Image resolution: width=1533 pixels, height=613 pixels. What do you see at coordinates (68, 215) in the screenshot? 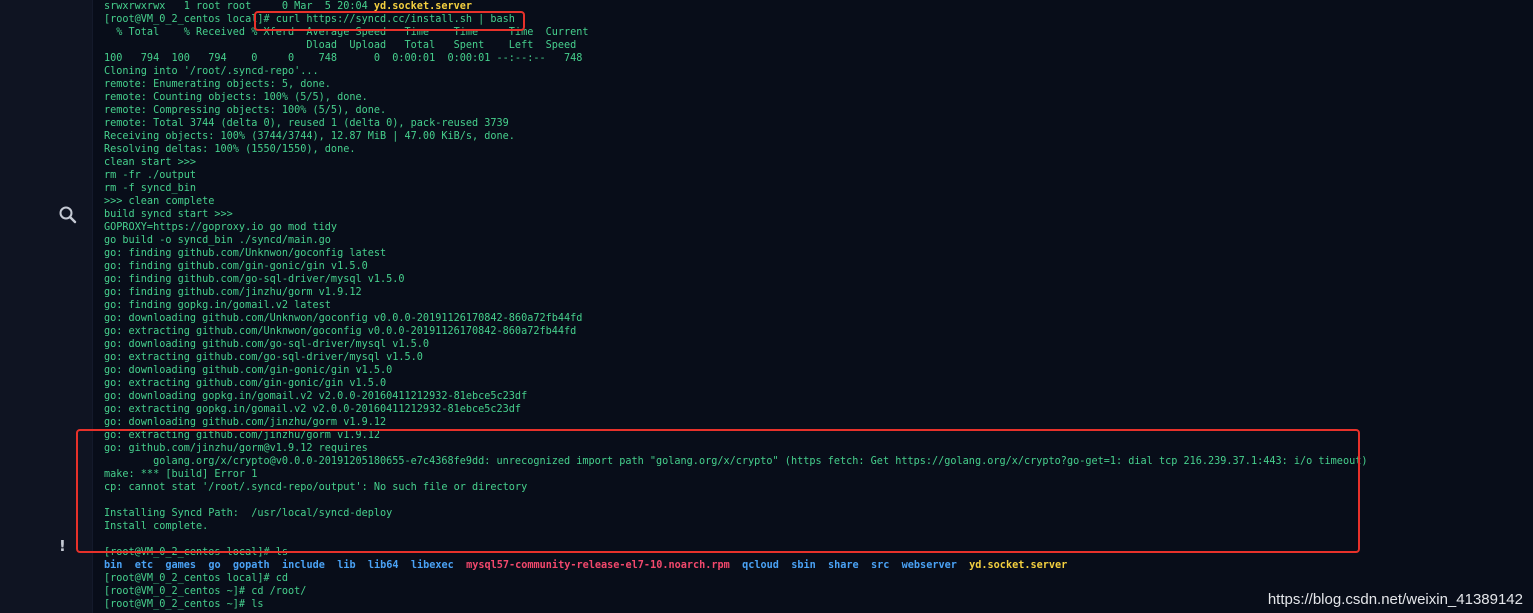
I see `search-icon` at bounding box center [68, 215].